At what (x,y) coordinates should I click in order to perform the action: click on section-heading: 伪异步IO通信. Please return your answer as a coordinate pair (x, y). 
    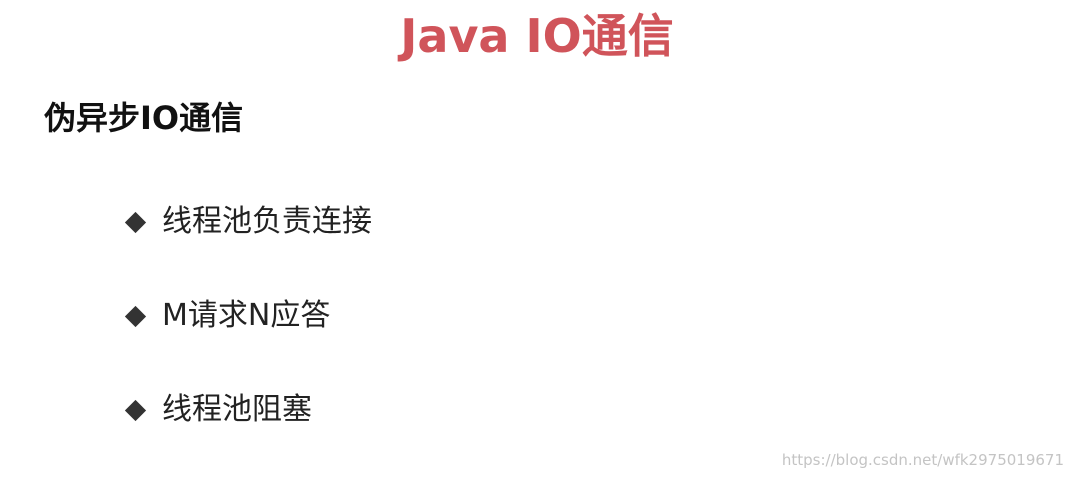
    Looking at the image, I should click on (144, 118).